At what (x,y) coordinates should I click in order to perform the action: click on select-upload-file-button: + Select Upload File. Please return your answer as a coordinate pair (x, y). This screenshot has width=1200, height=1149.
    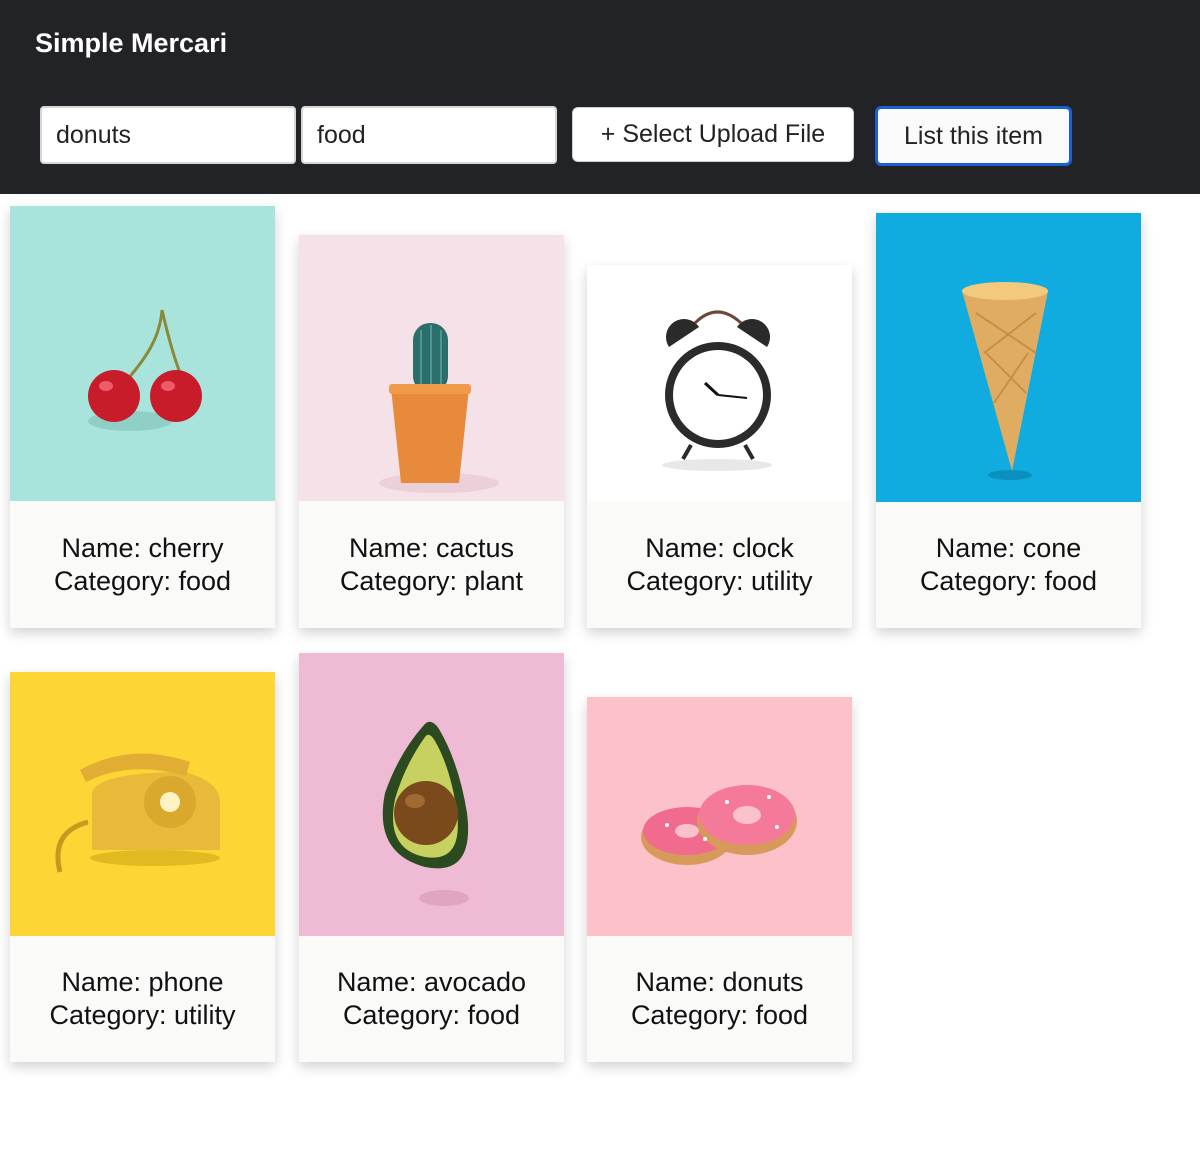
    Looking at the image, I should click on (713, 134).